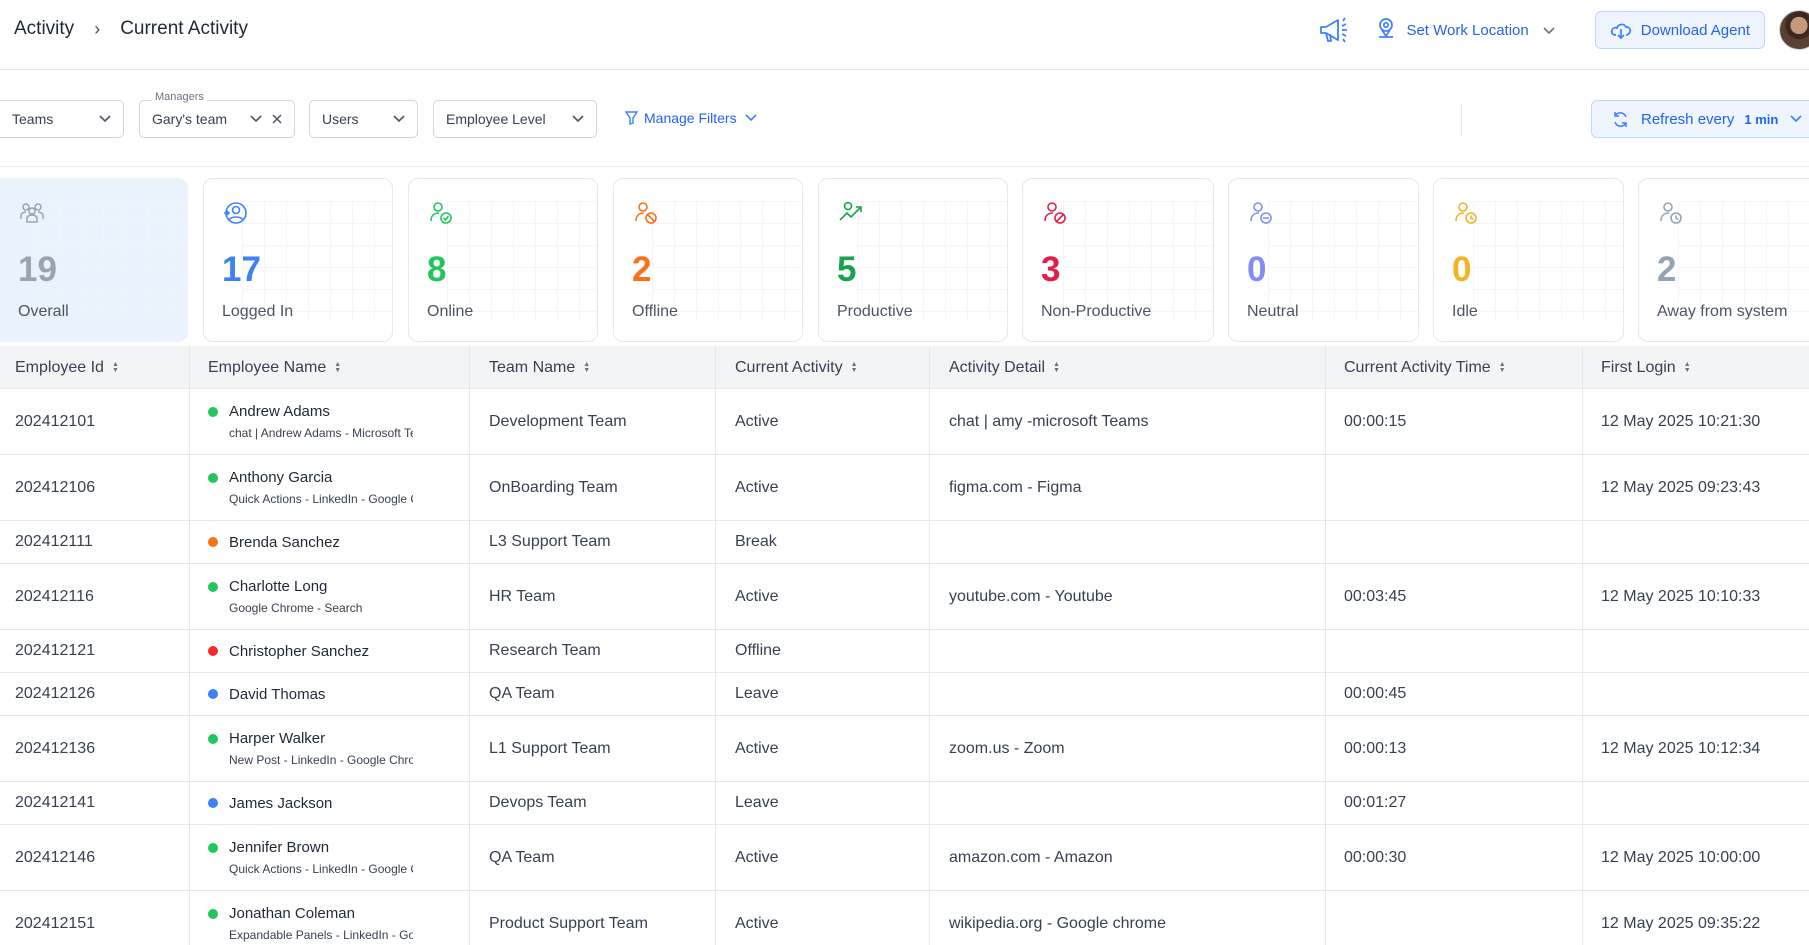 The image size is (1809, 945). I want to click on stat-card-online: 8 Online, so click(503, 260).